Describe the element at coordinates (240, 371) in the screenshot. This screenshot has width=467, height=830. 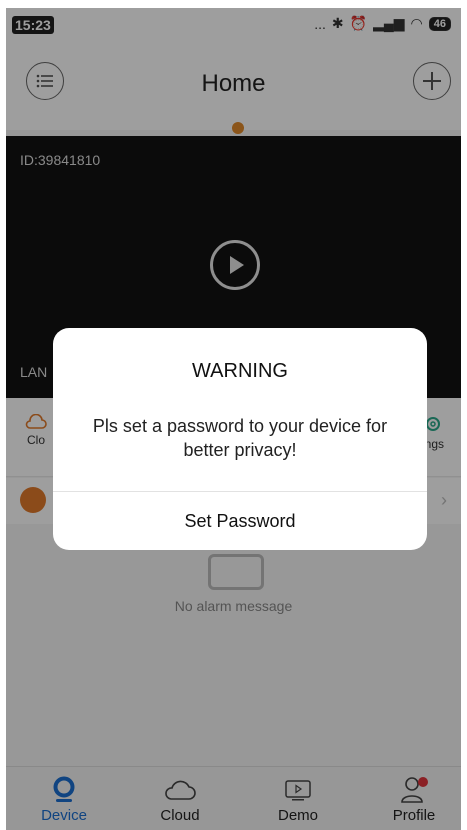
I see `dialog-title: WARNING` at that location.